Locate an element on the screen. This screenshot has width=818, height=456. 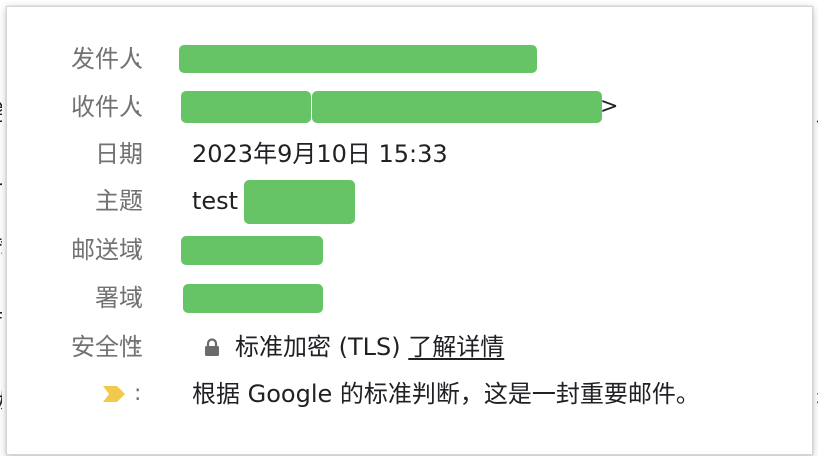
from-row: 发件人 : is located at coordinates (407, 59).